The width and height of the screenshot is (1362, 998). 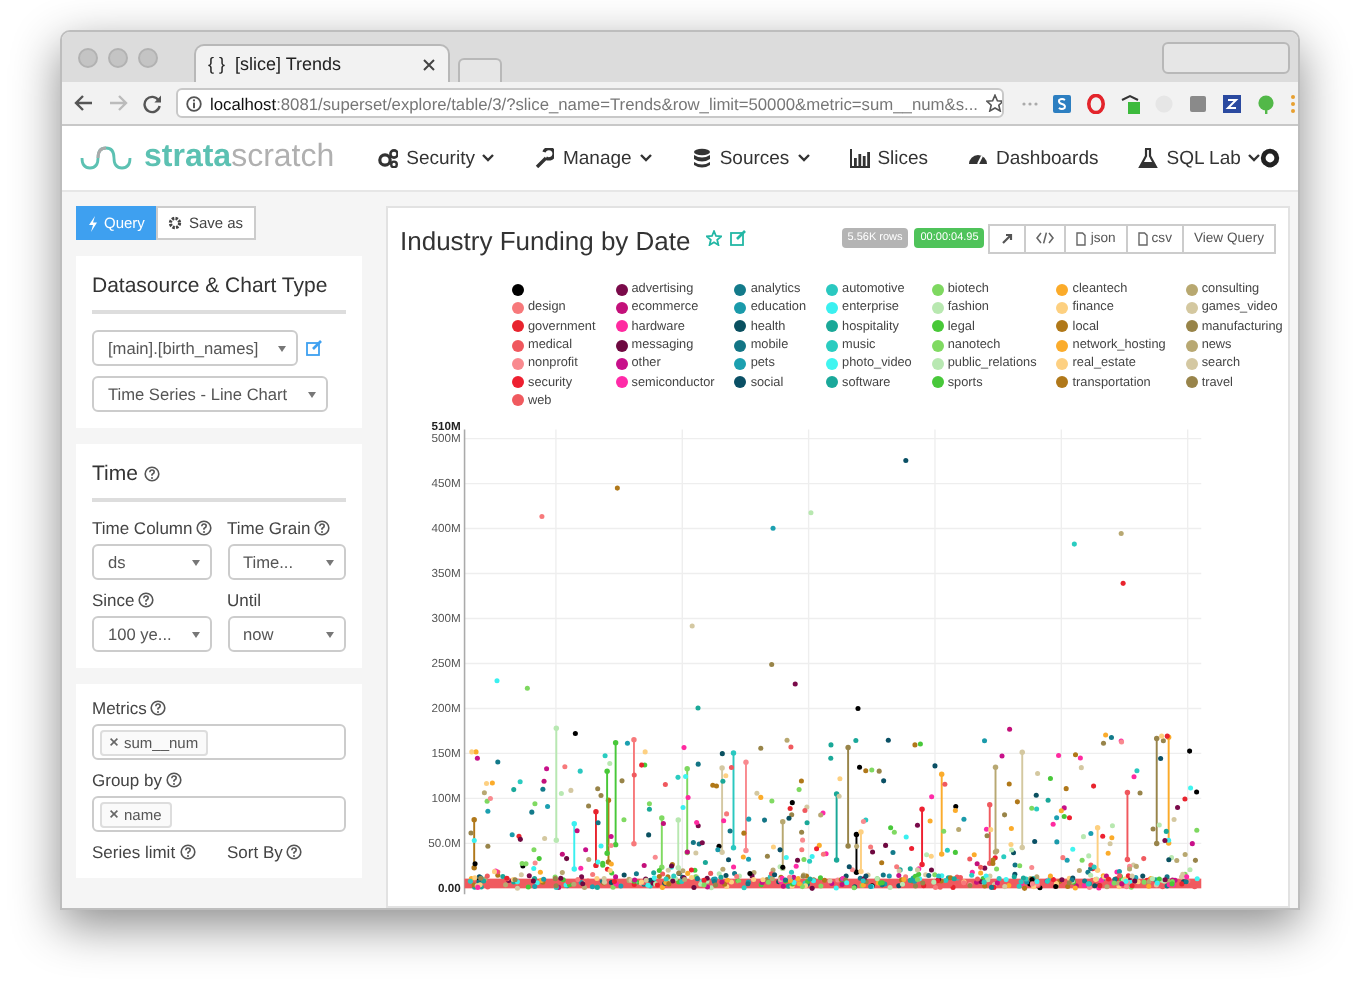 I want to click on link-button, so click(x=1007, y=238).